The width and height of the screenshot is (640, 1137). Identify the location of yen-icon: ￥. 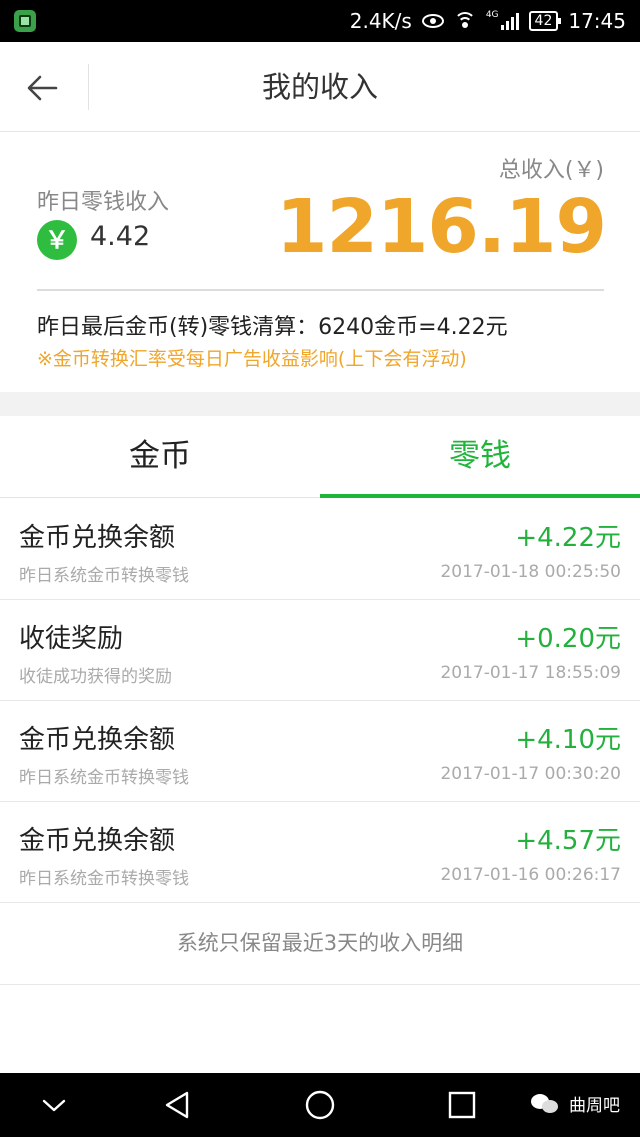
(57, 240).